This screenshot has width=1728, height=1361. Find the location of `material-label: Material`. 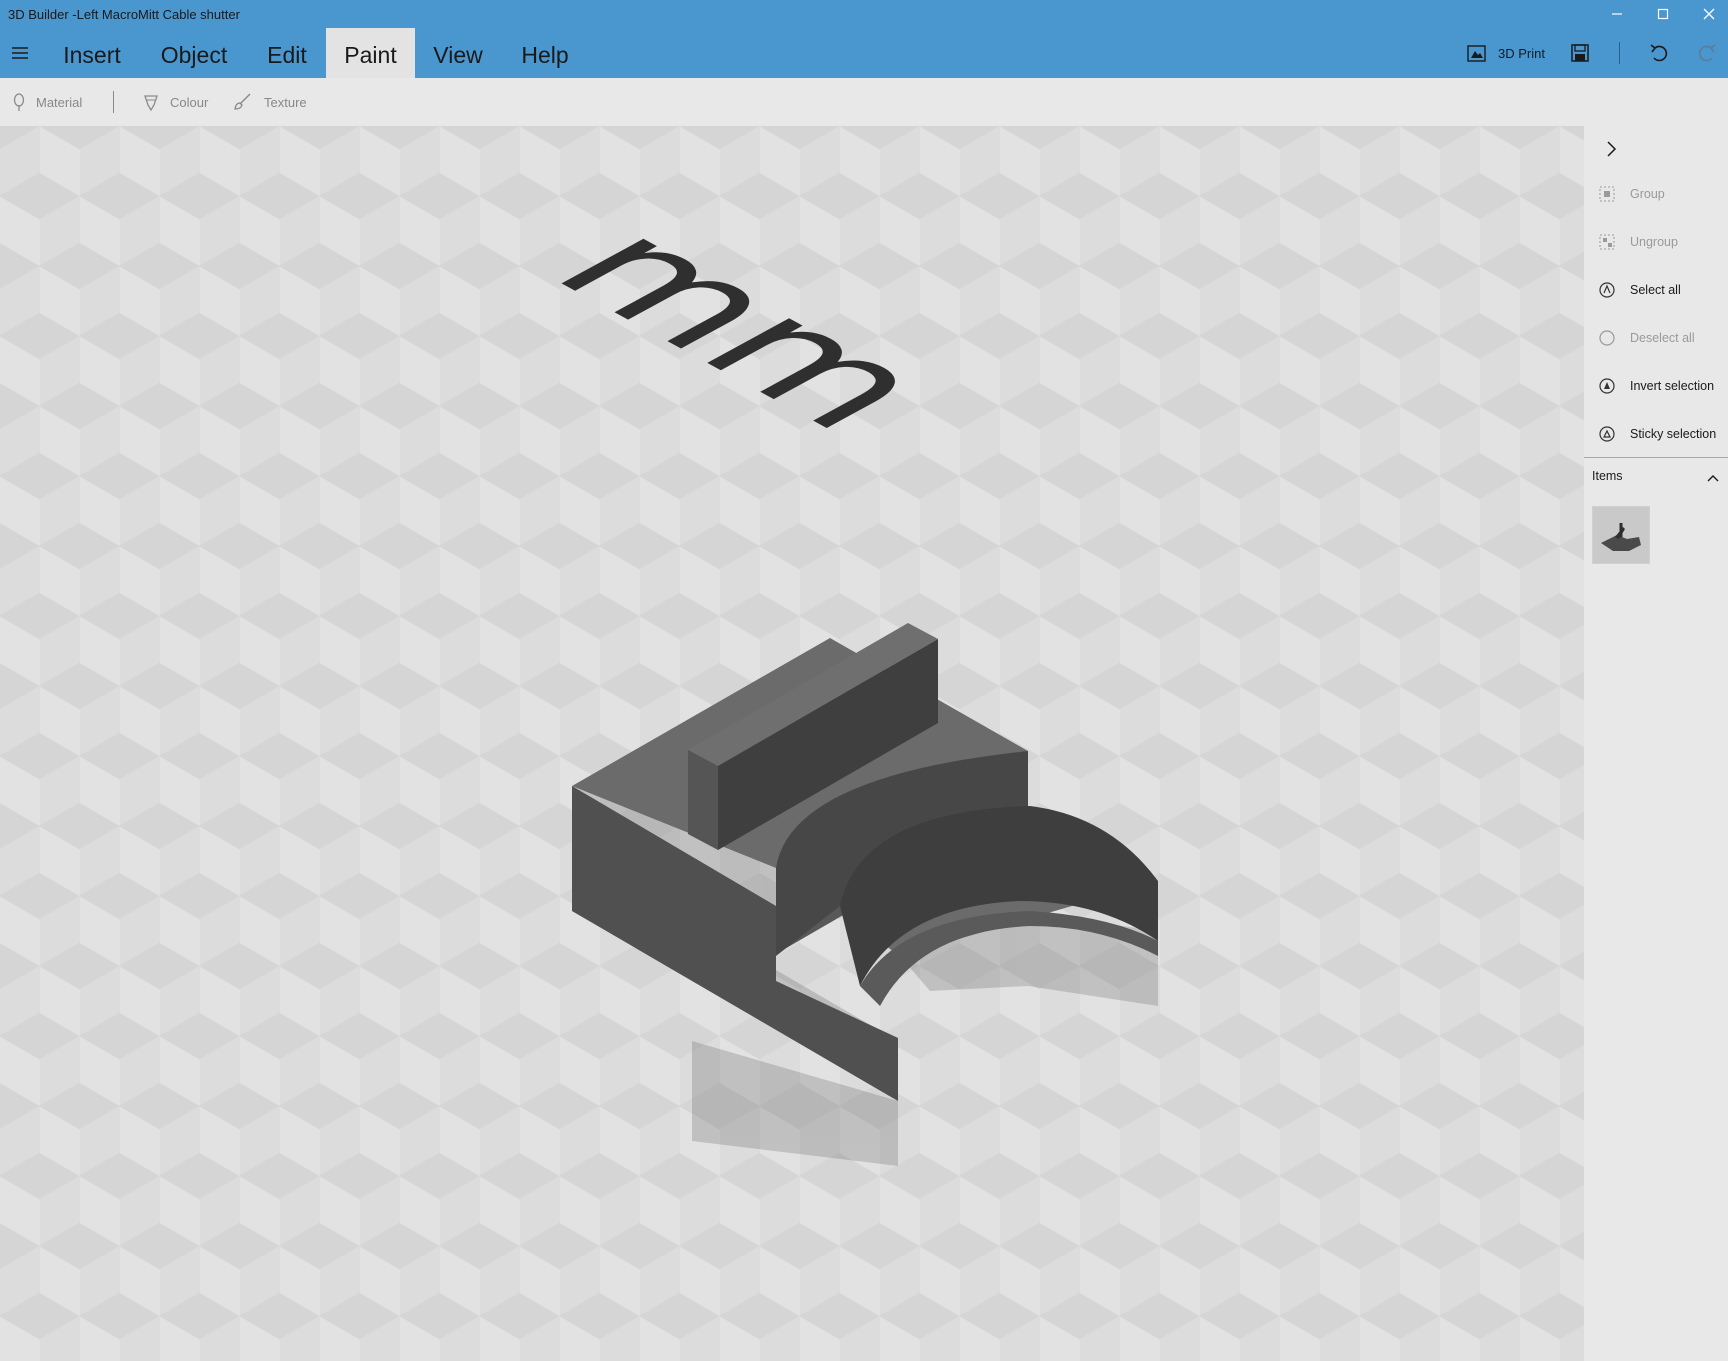

material-label: Material is located at coordinates (59, 102).